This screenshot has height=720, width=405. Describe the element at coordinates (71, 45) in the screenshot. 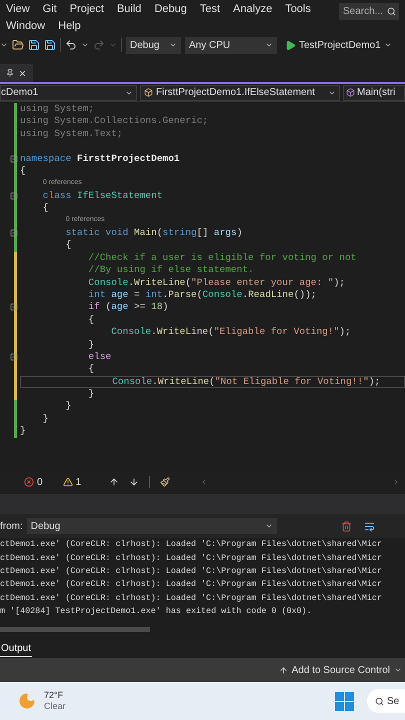

I see `undo-icon` at that location.